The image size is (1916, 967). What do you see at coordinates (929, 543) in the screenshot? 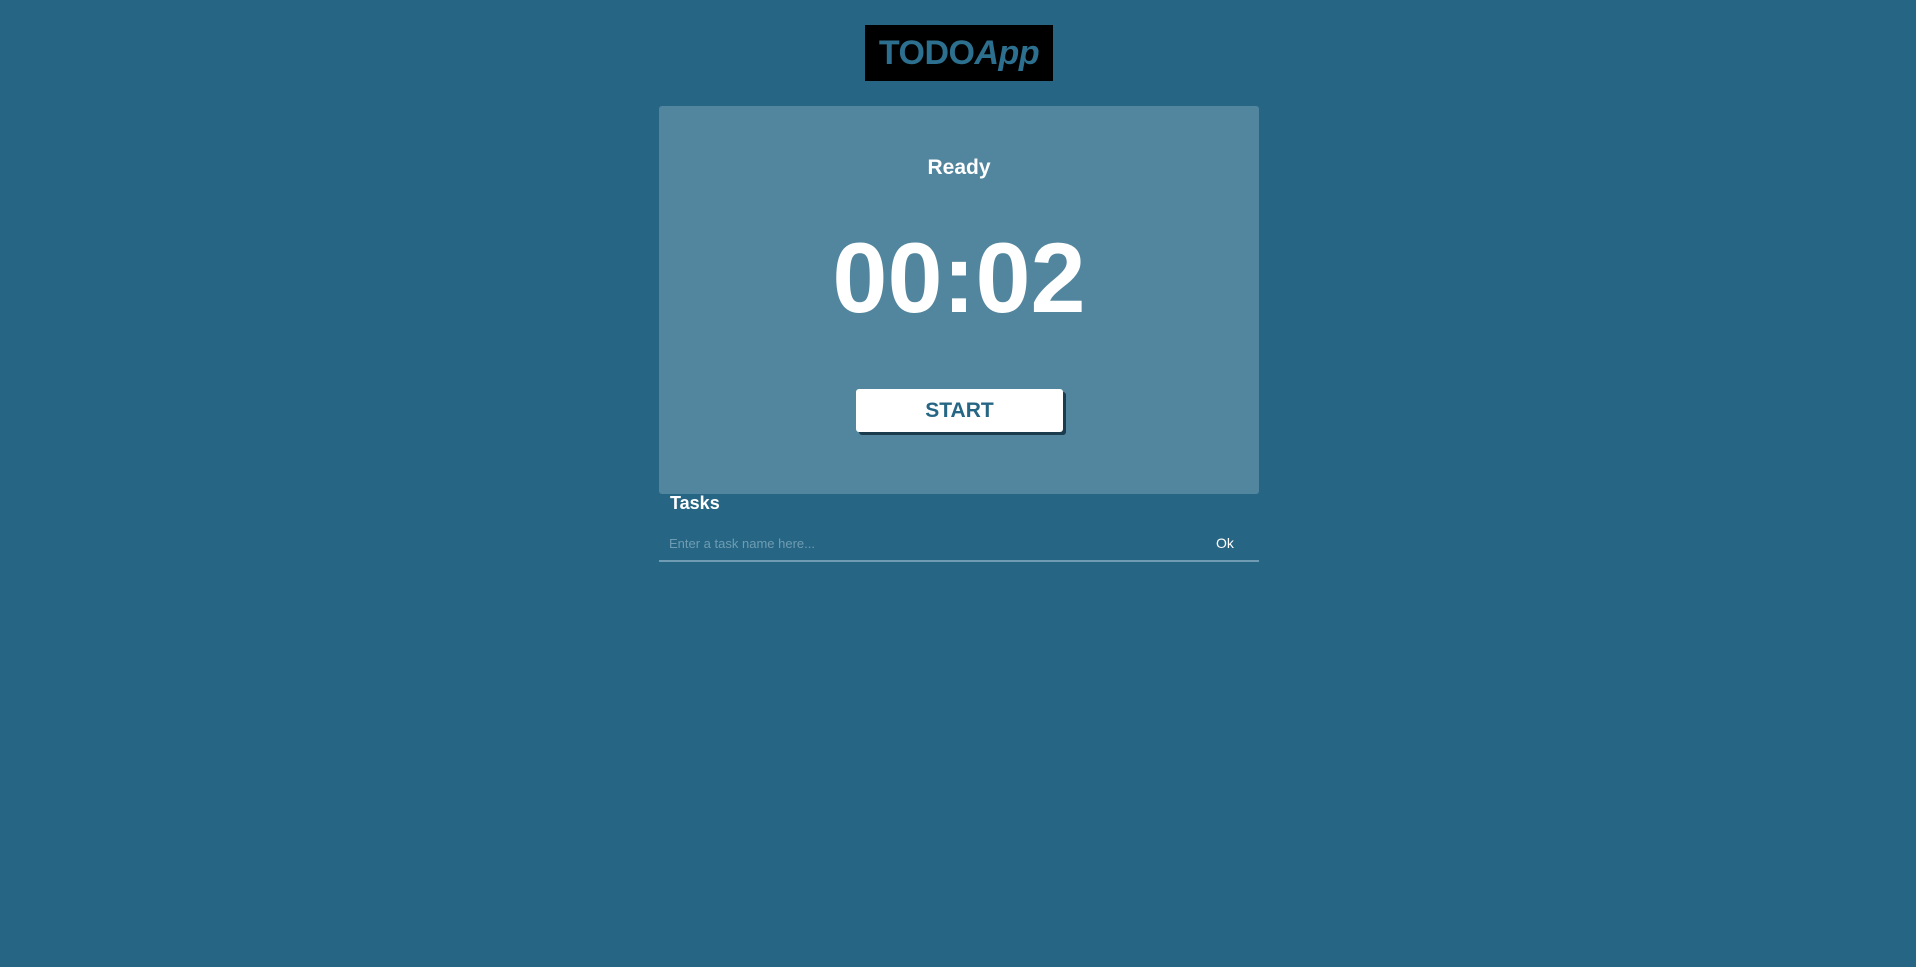
I see `task-name-input` at bounding box center [929, 543].